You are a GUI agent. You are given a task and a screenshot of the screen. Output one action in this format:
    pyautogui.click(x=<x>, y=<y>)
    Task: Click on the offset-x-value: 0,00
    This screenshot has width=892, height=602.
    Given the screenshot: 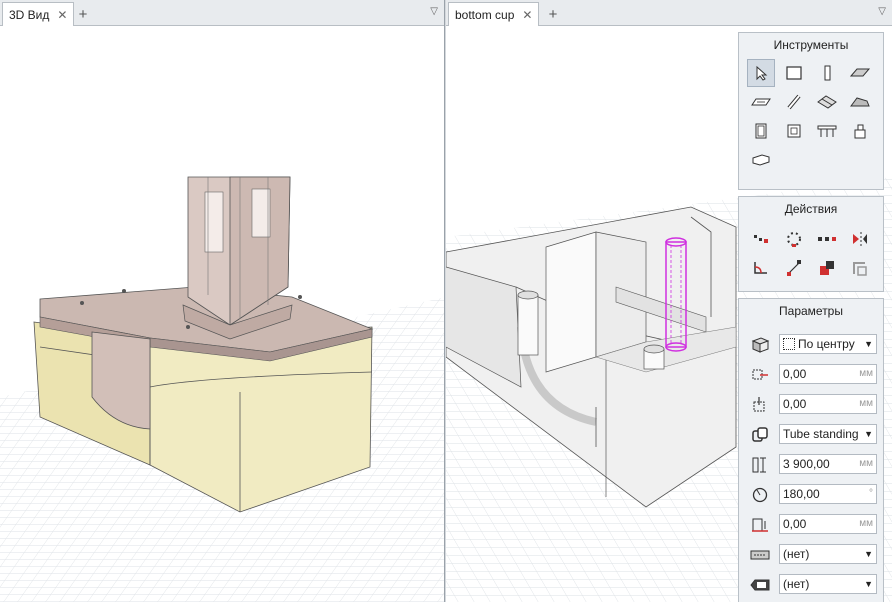 What is the action you would take?
    pyautogui.click(x=795, y=374)
    